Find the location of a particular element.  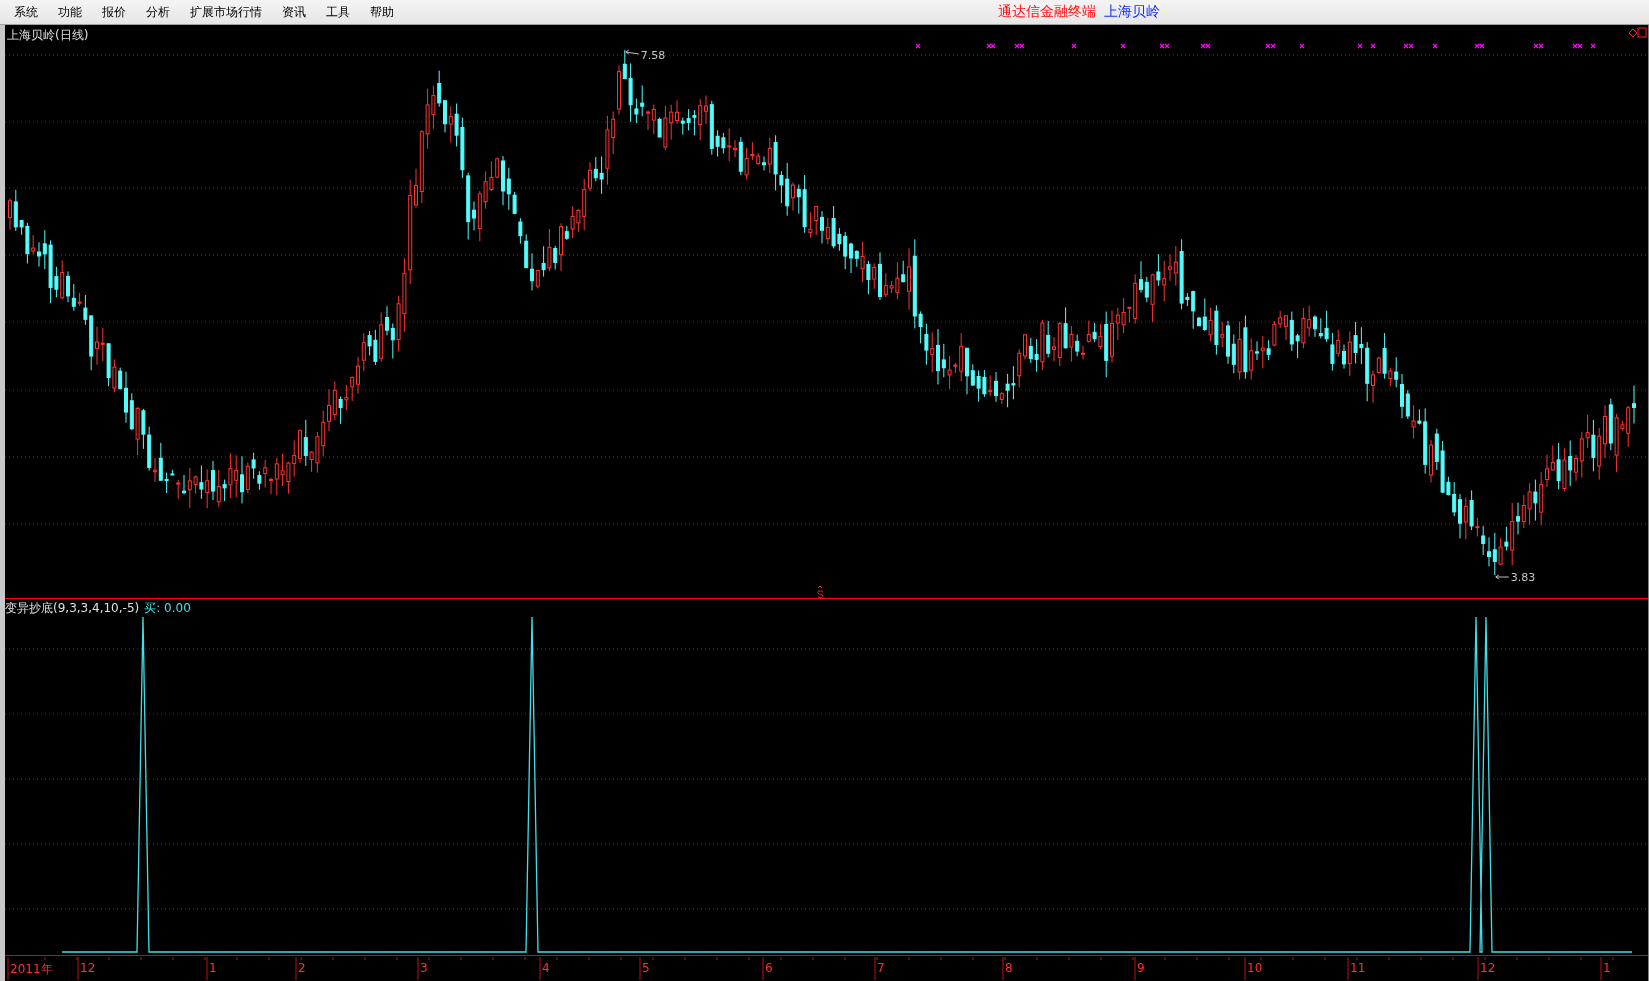

time-axis-label: 9 is located at coordinates (1141, 968).